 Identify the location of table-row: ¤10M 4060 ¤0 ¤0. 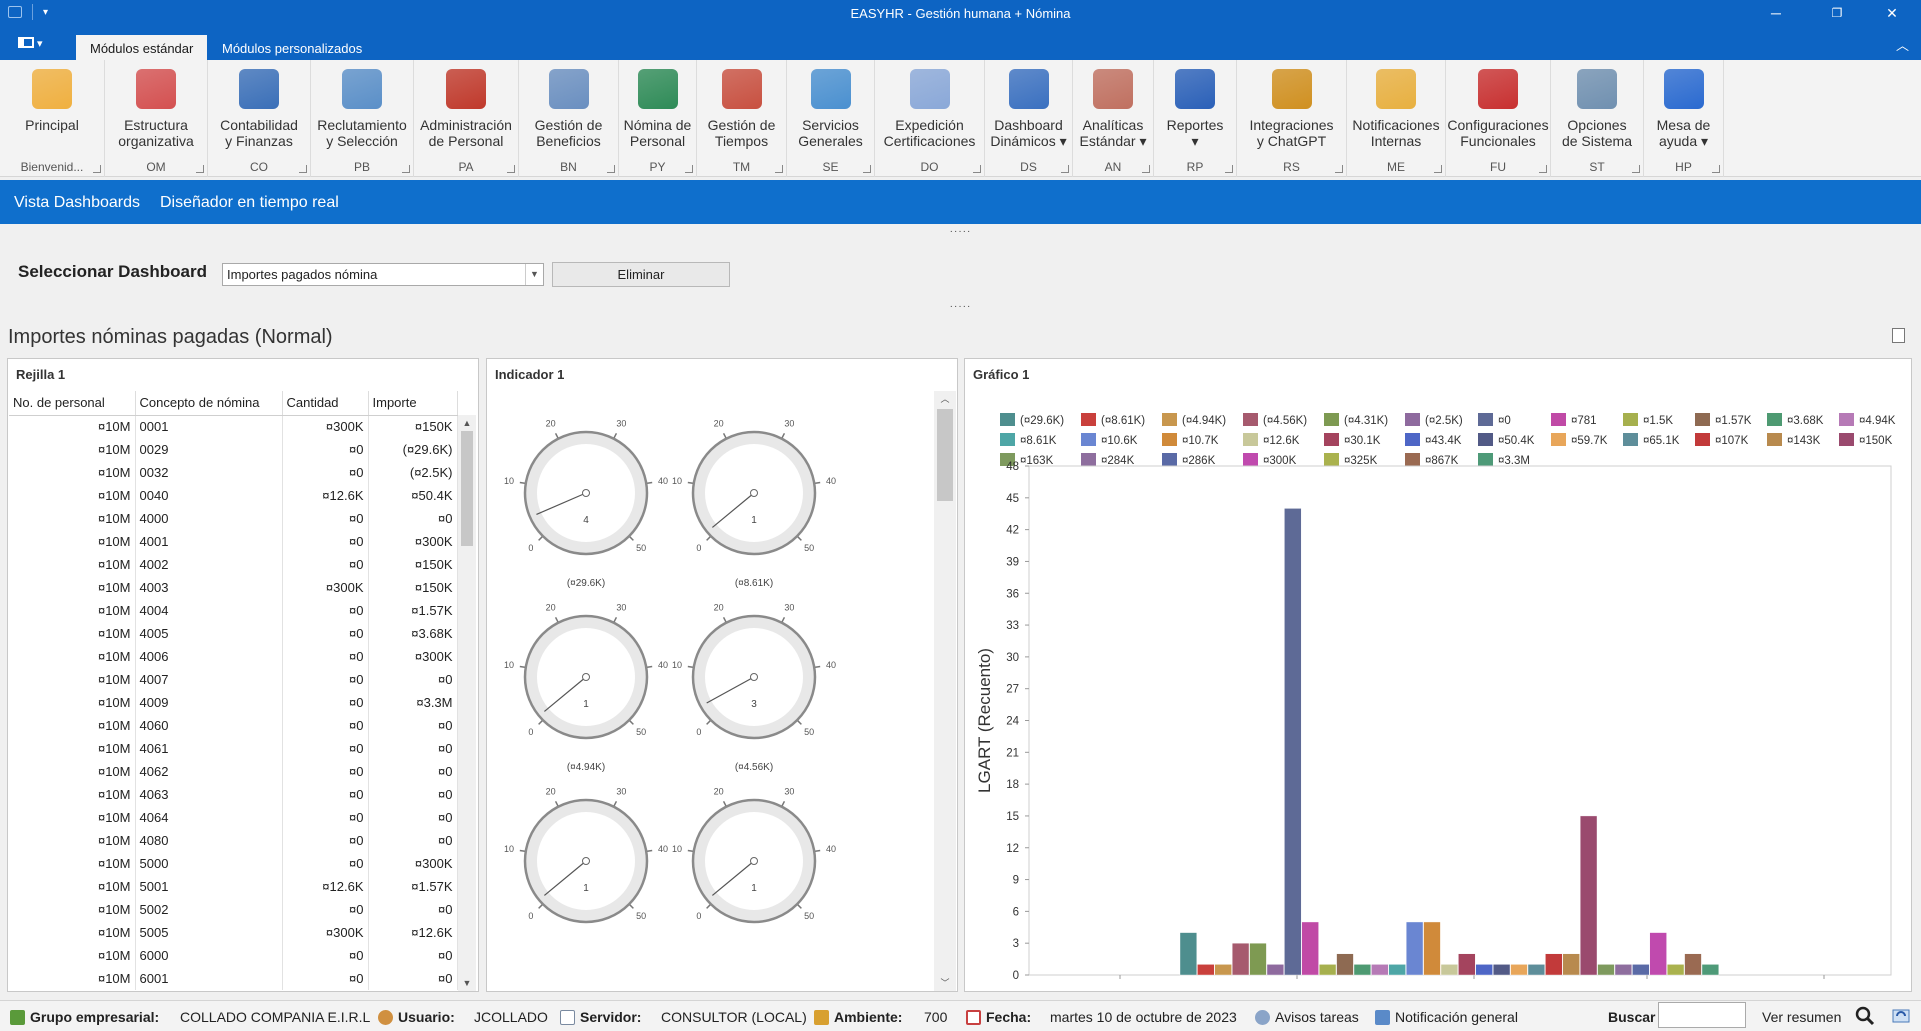
(233, 725).